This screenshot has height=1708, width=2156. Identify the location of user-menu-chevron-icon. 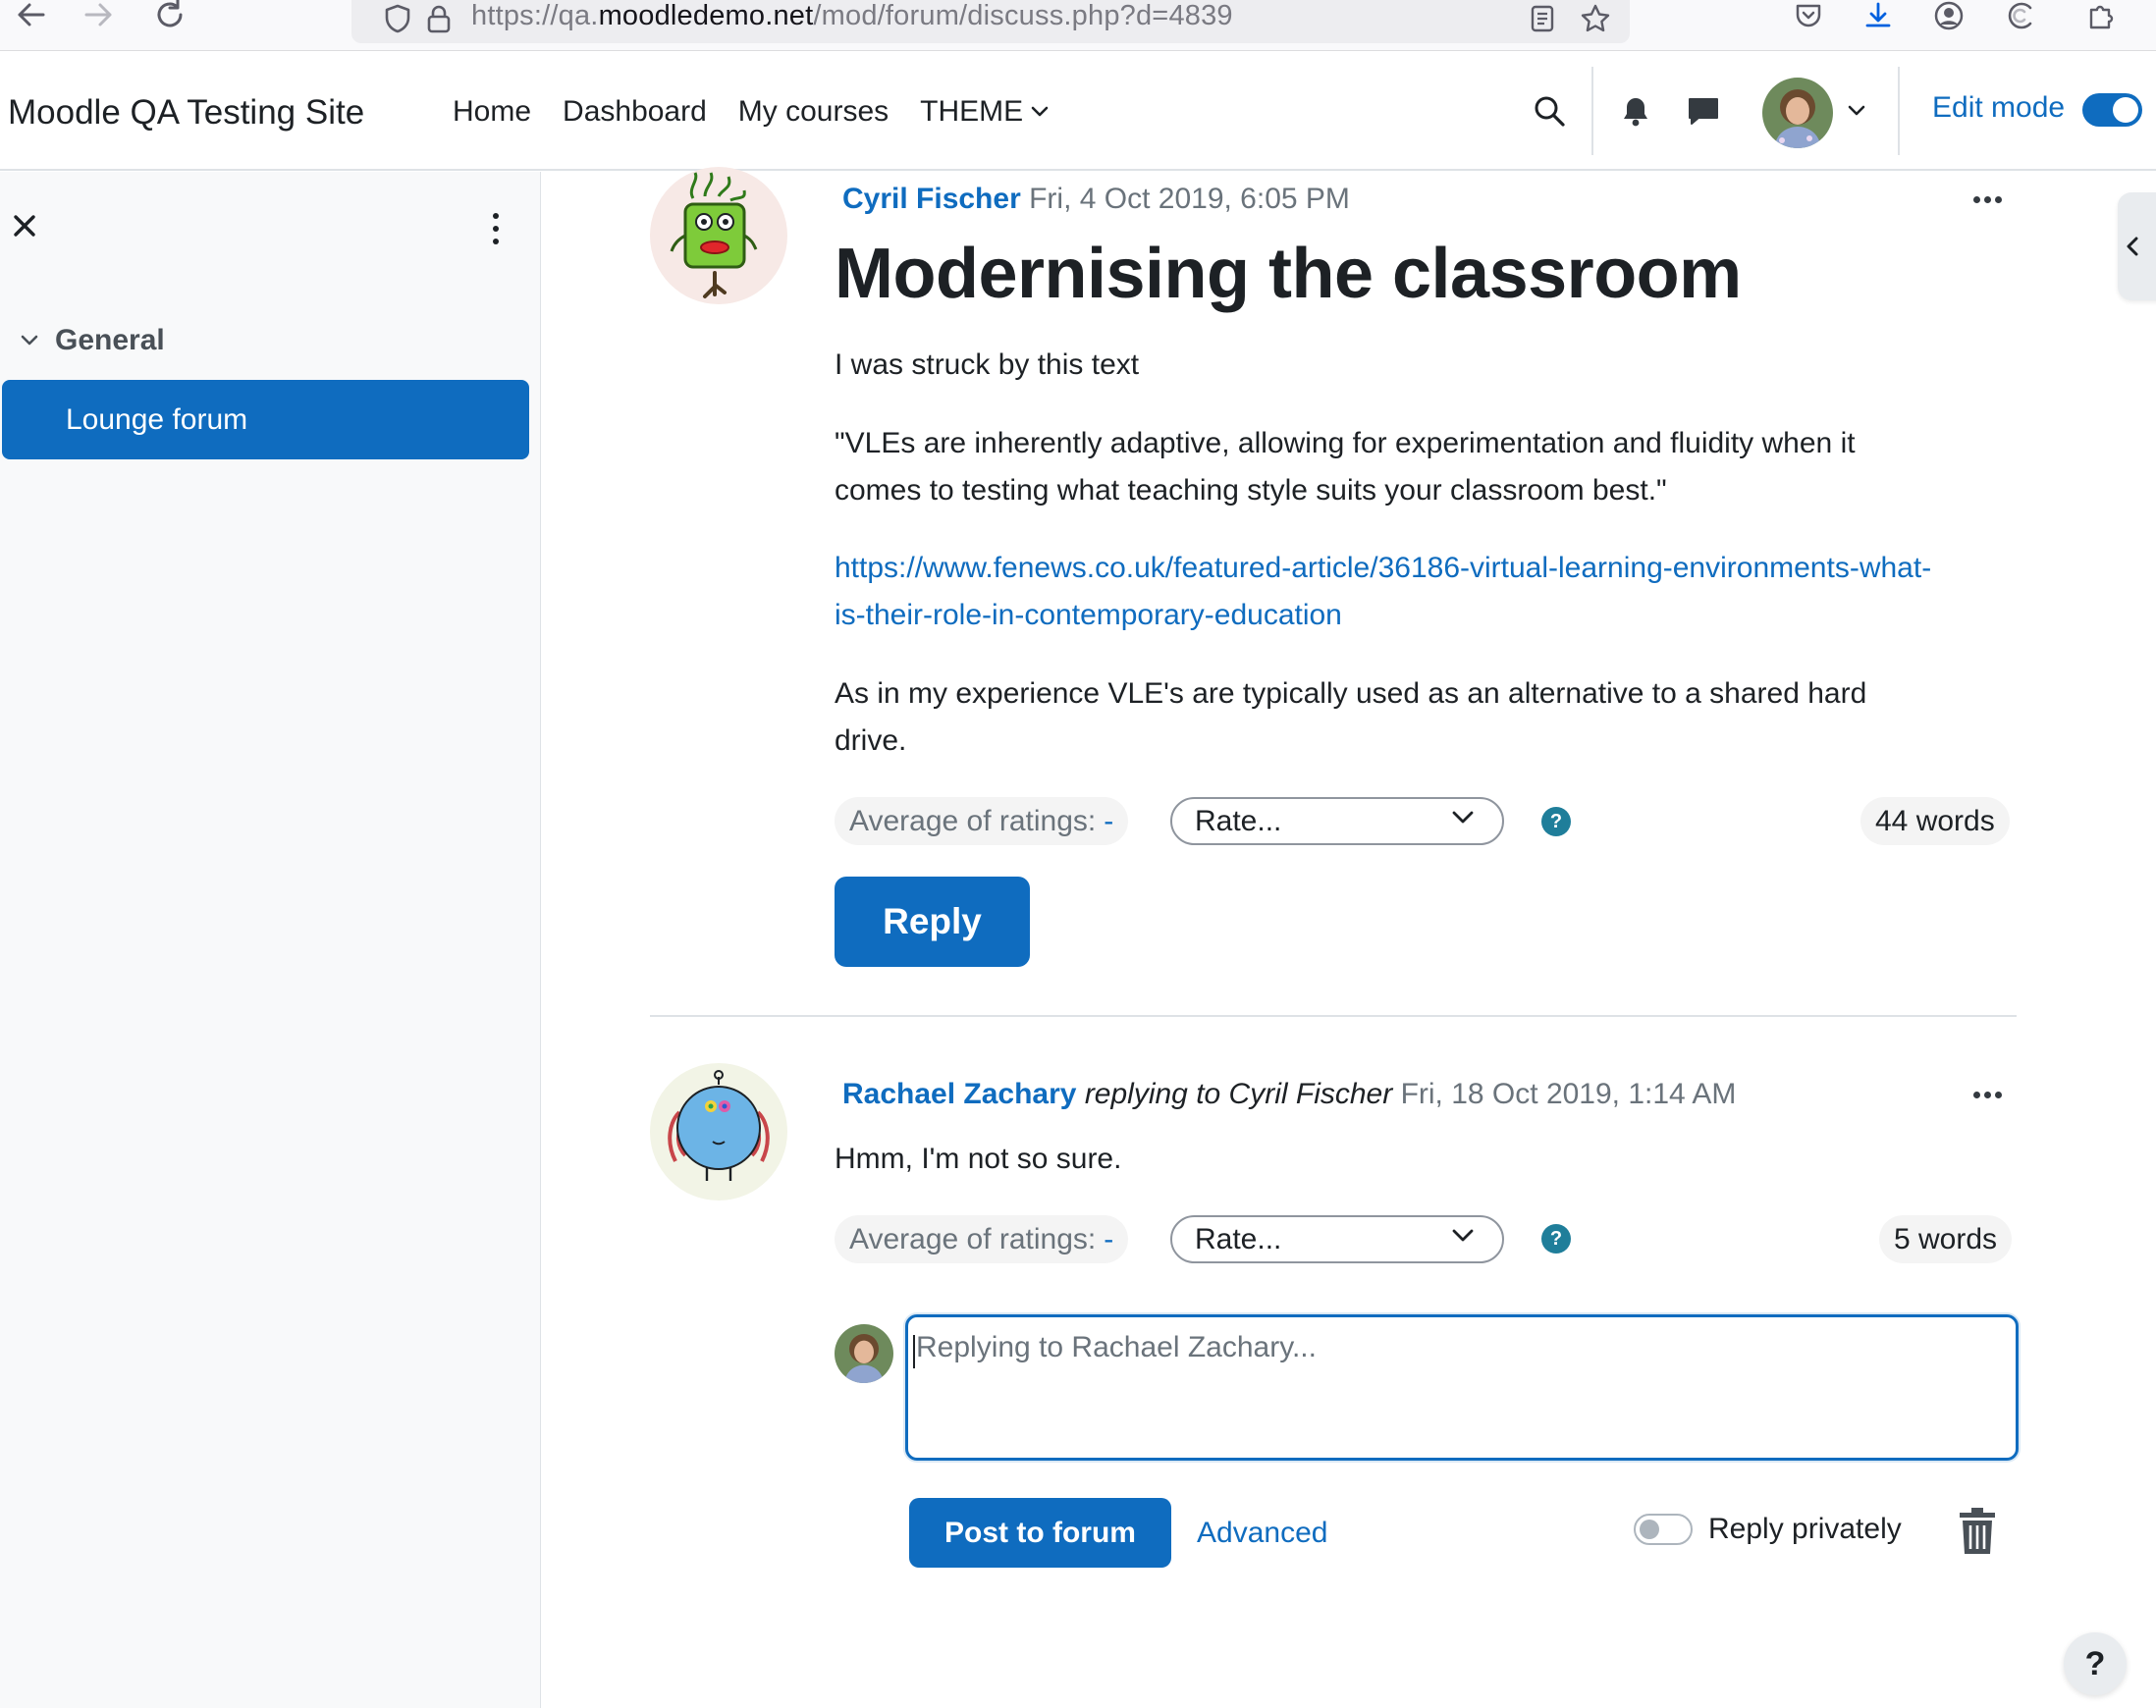
(1857, 111).